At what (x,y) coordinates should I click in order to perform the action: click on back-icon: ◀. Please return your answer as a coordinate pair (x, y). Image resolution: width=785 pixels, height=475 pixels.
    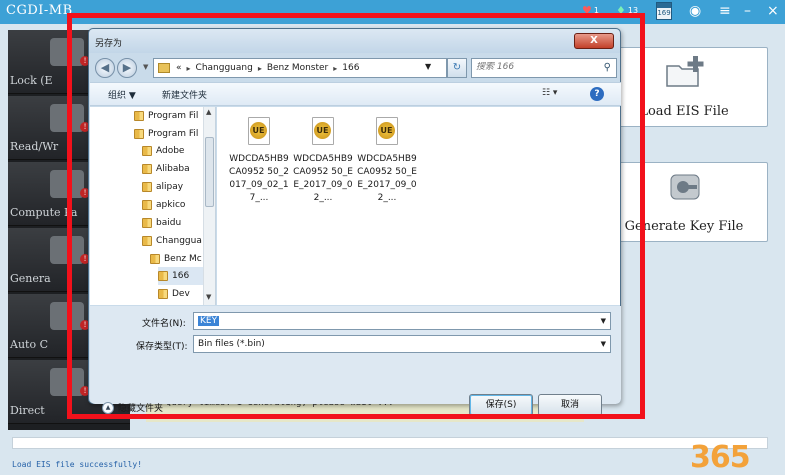
    Looking at the image, I should click on (105, 68).